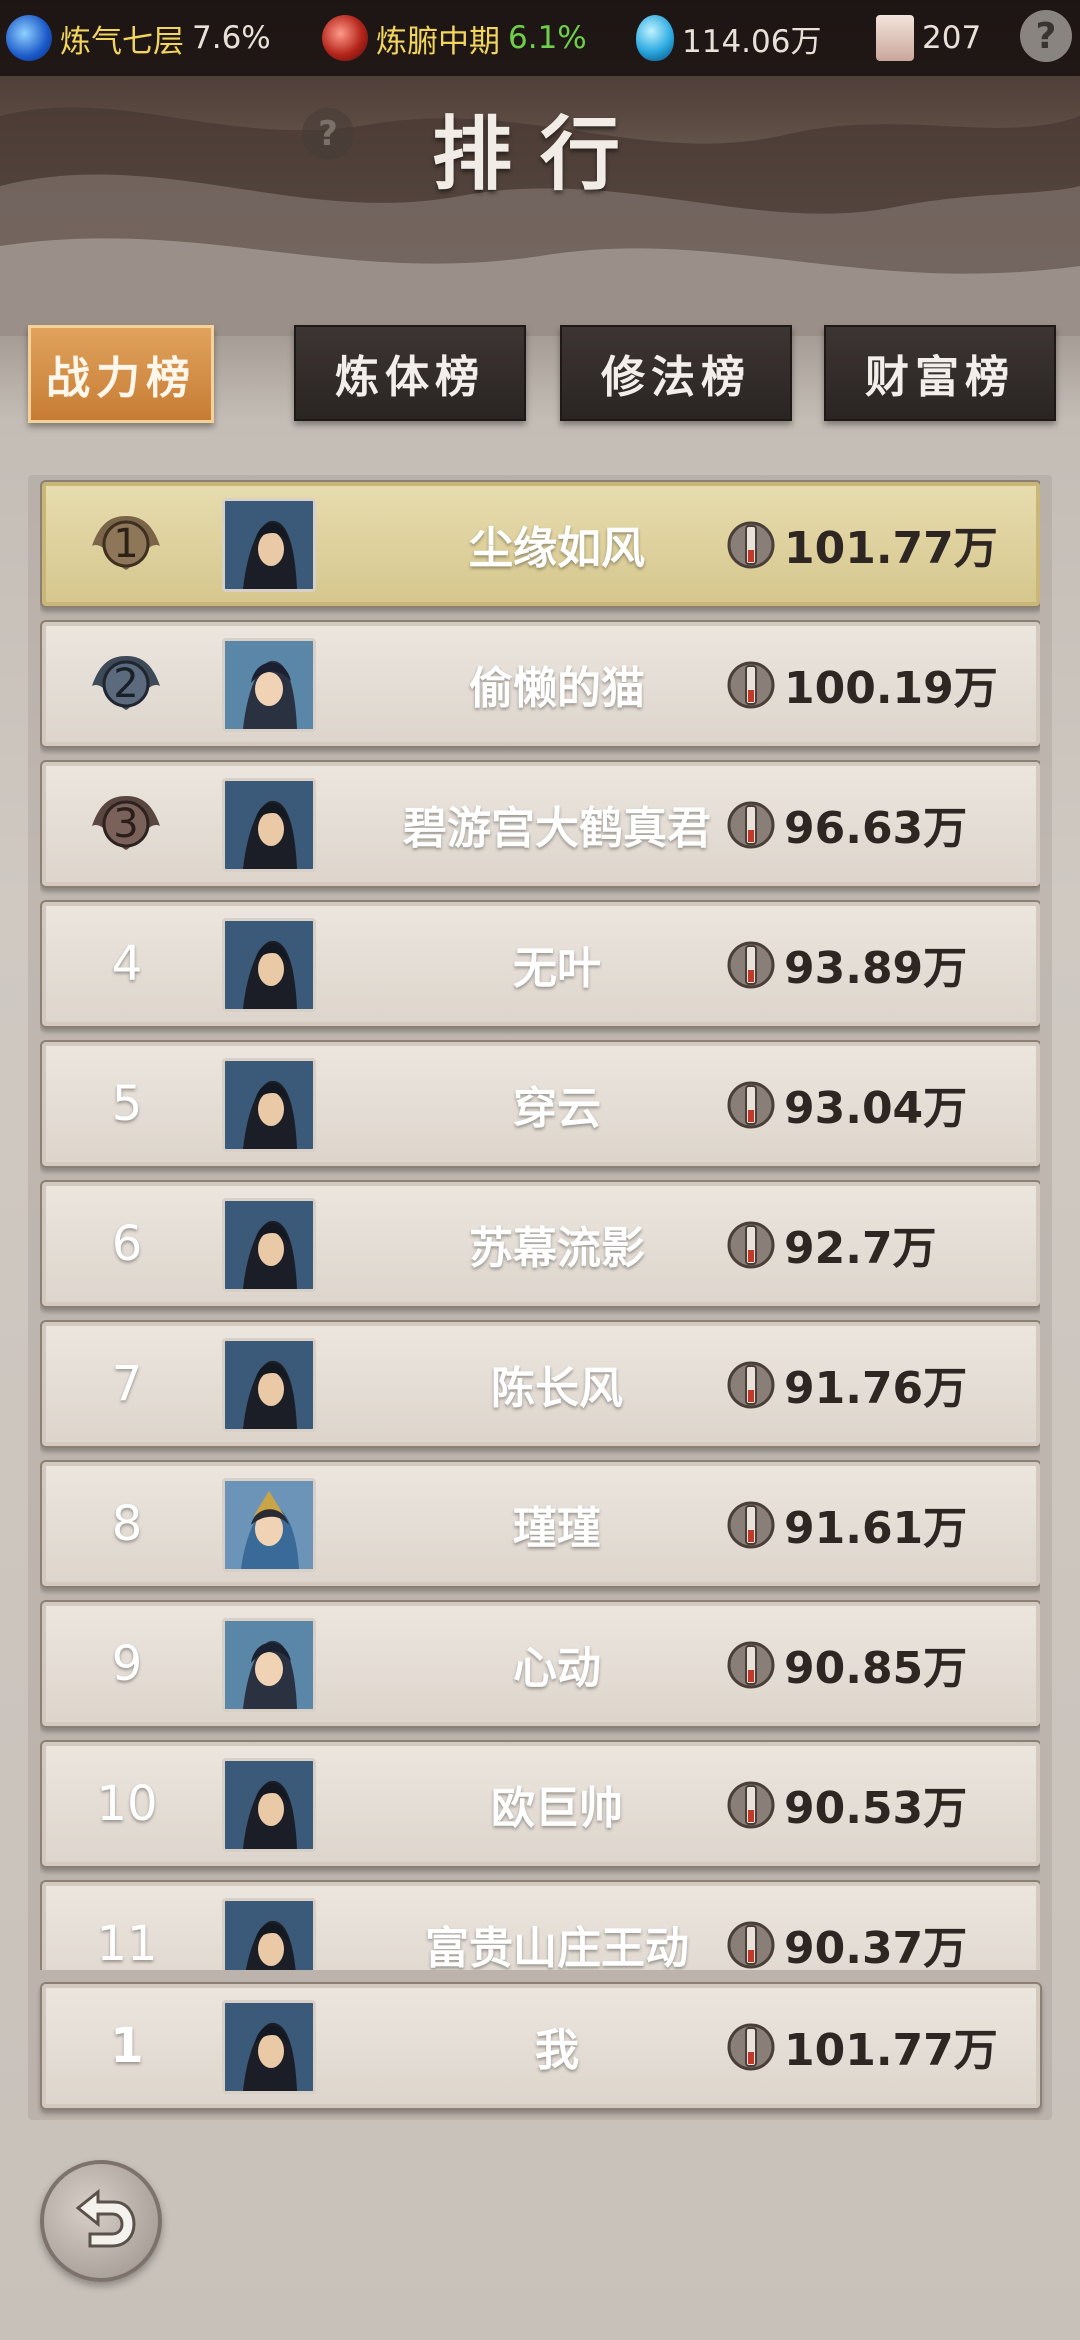  What do you see at coordinates (231, 38) in the screenshot?
I see `cultivation-percent: 7.6%` at bounding box center [231, 38].